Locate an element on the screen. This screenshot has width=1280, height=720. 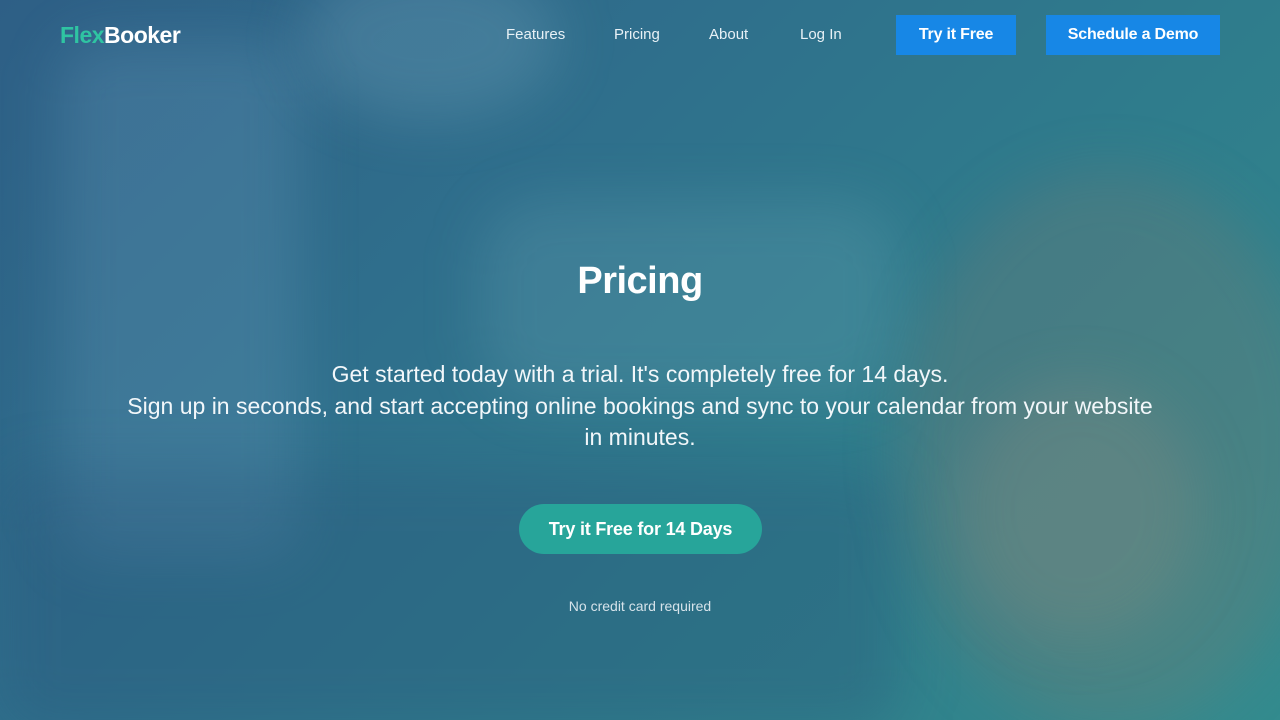
flexbooker-logo: FlexBooker is located at coordinates (120, 35).